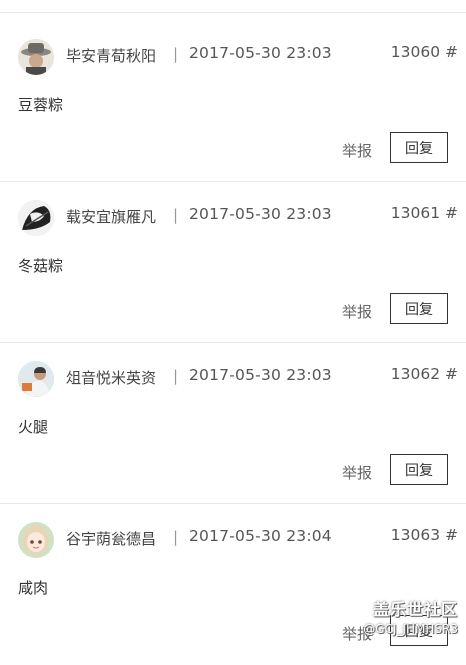 This screenshot has height=665, width=466. I want to click on avatar-anime-girl-icon, so click(36, 540).